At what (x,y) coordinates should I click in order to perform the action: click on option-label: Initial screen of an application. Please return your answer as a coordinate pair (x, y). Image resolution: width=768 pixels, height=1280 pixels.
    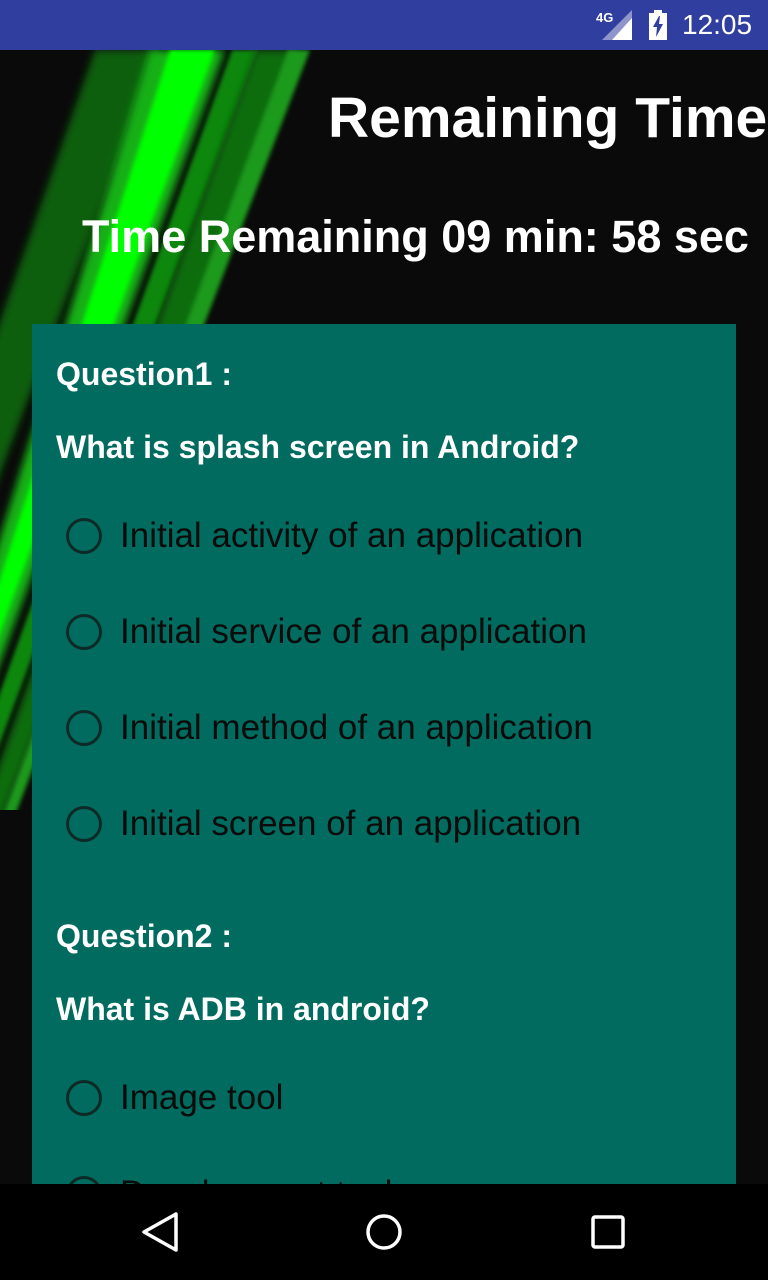
    Looking at the image, I should click on (350, 824).